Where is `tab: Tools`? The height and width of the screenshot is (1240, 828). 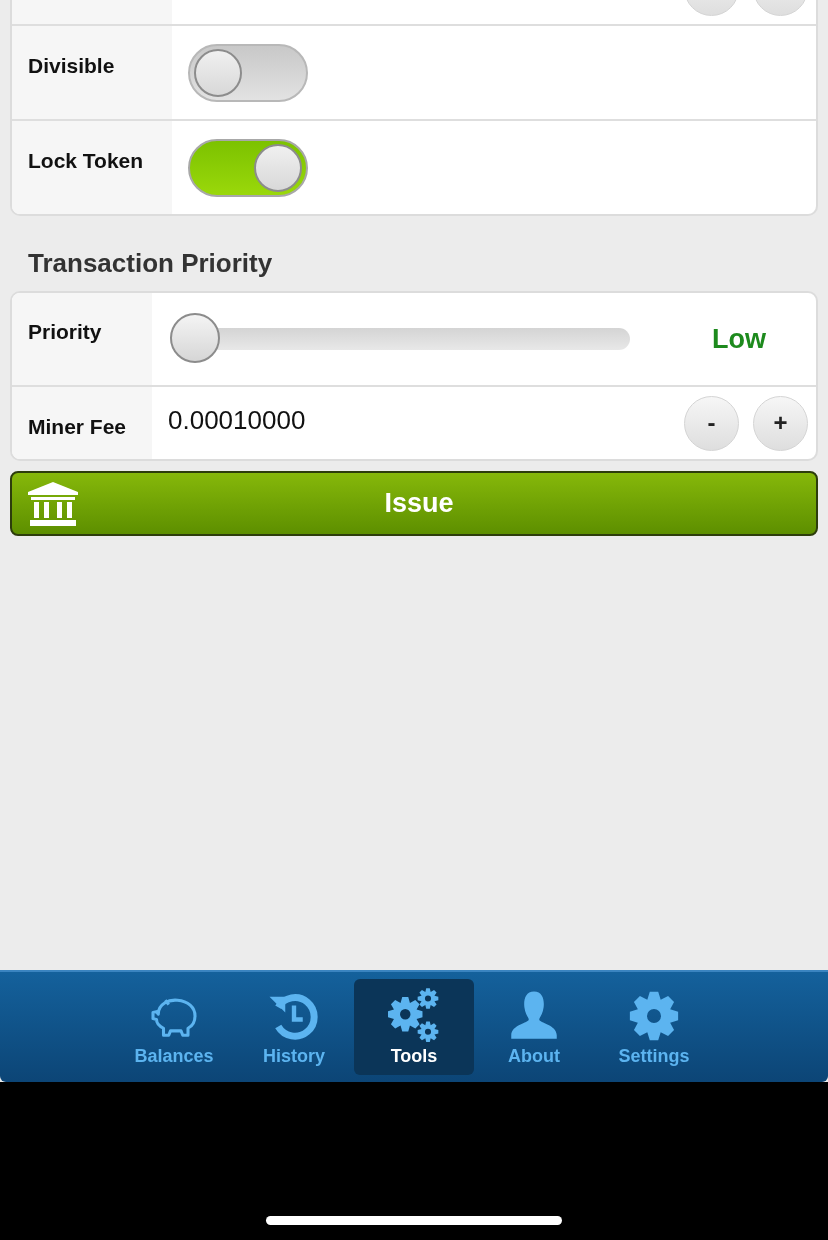
tab: Tools is located at coordinates (414, 1027).